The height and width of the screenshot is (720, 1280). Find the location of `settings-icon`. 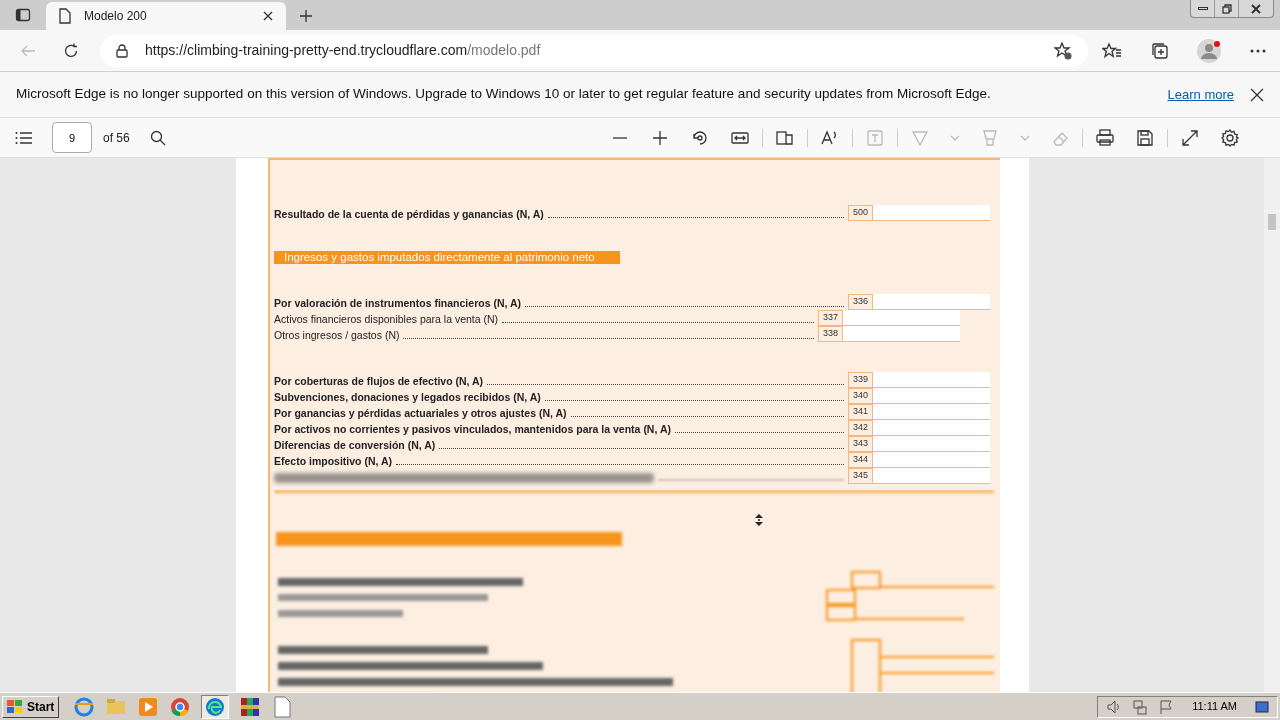

settings-icon is located at coordinates (1229, 137).